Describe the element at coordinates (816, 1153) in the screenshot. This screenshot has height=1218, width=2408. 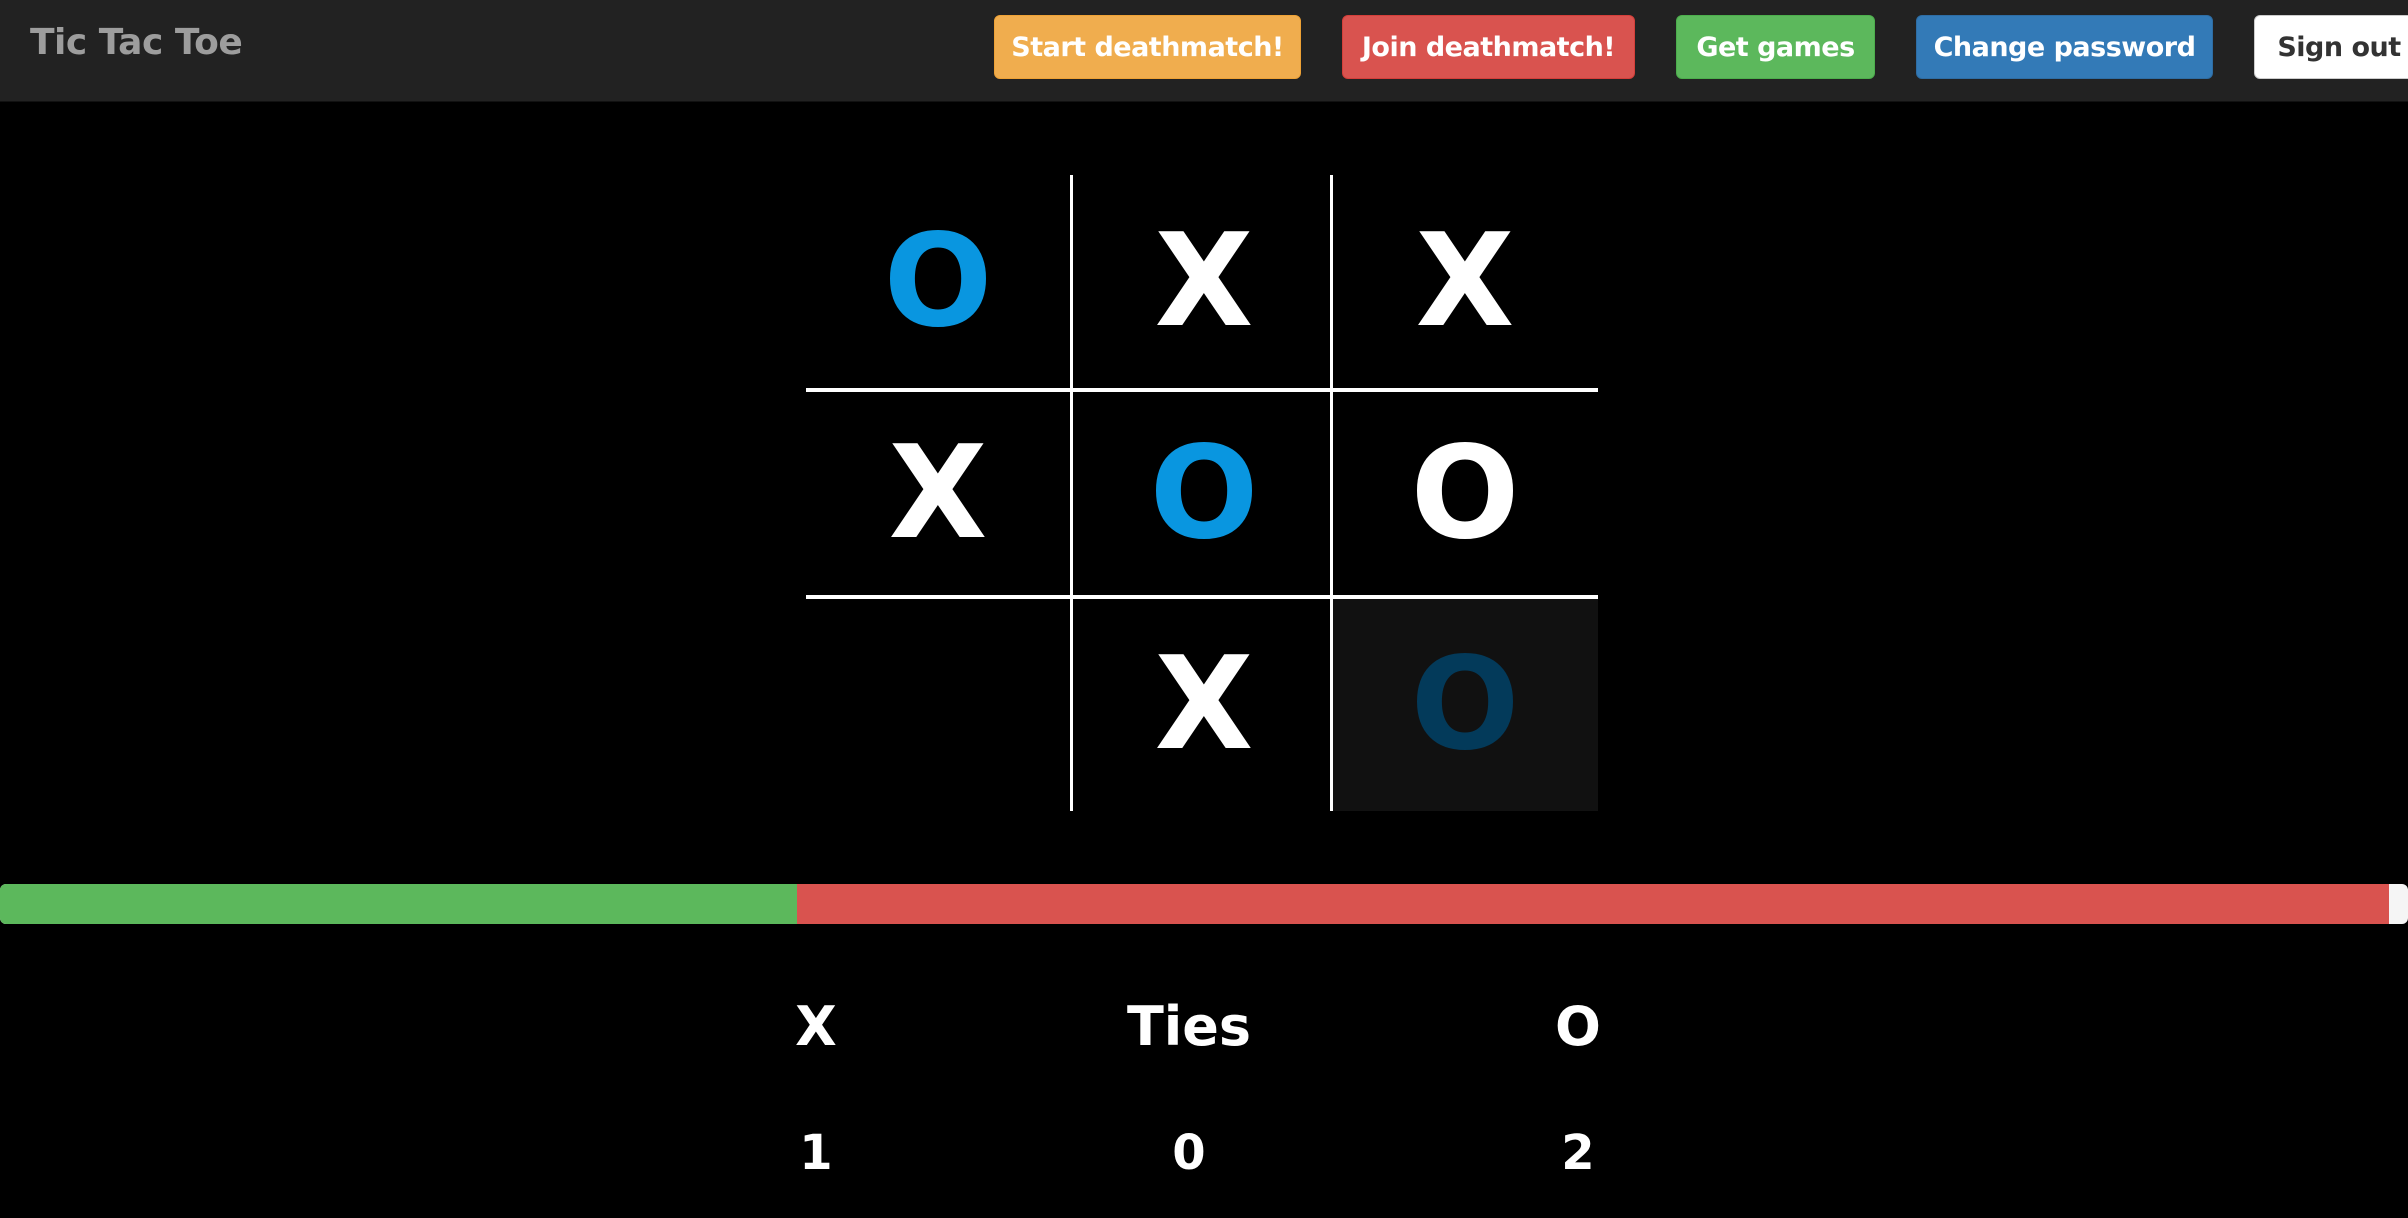
I see `x-score-value: 1` at that location.